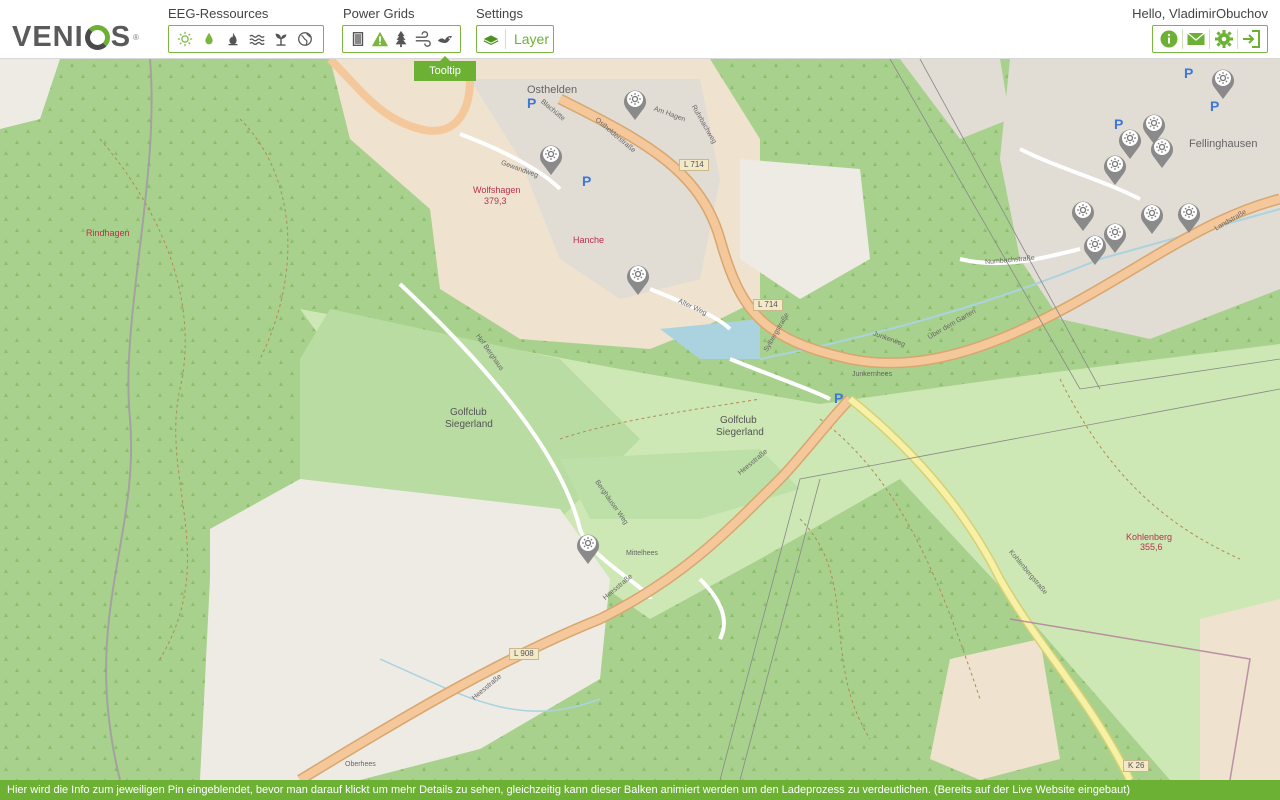 The height and width of the screenshot is (800, 1280). I want to click on sun-icon, so click(185, 39).